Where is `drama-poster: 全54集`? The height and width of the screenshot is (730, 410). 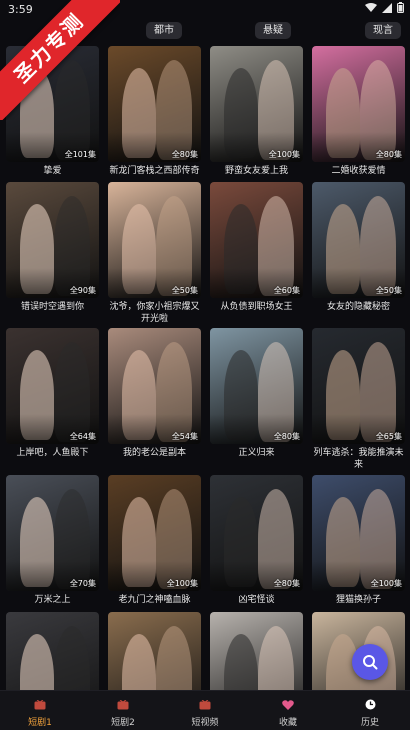
drama-poster: 全54集 is located at coordinates (154, 386).